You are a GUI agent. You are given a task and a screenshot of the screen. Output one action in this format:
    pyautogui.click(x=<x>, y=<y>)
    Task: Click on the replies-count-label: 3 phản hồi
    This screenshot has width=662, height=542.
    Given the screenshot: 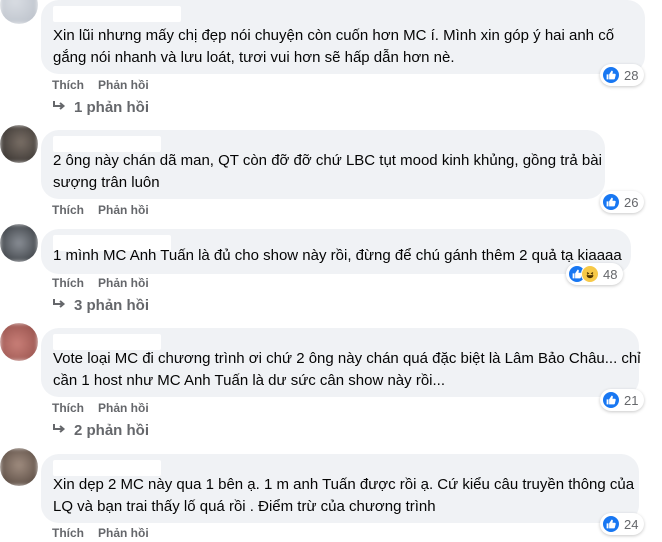 What is the action you would take?
    pyautogui.click(x=111, y=305)
    